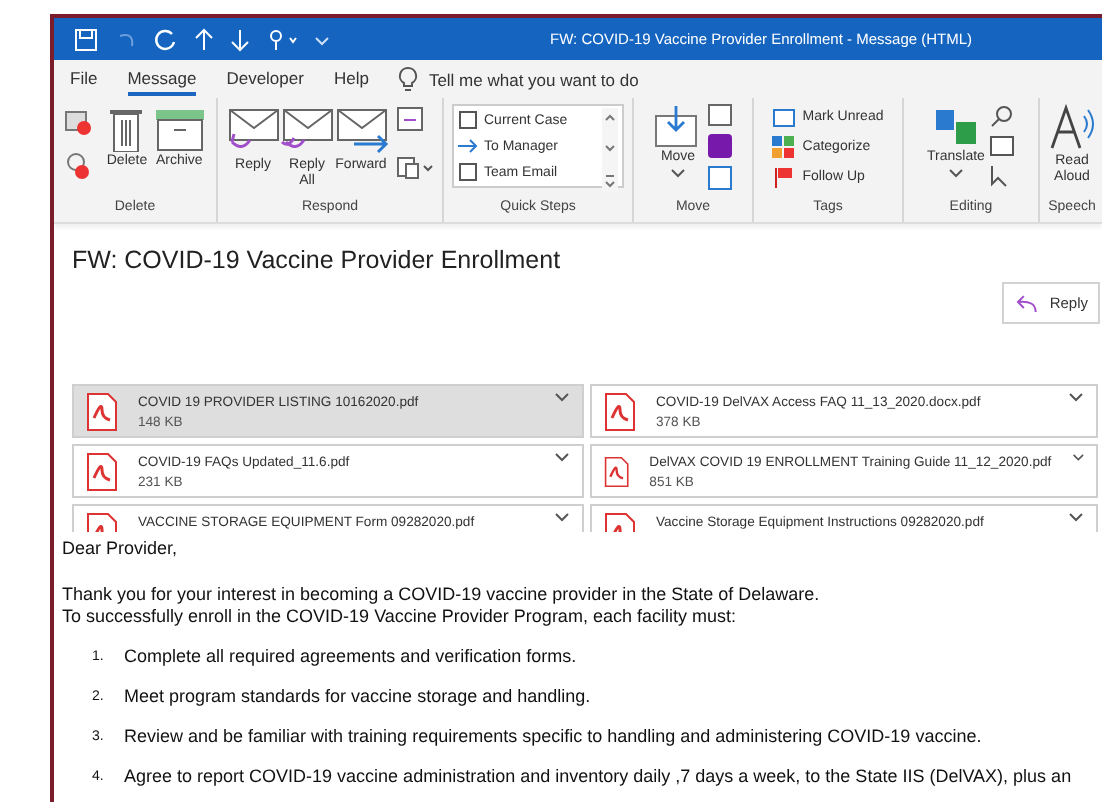  Describe the element at coordinates (678, 126) in the screenshot. I see `move-folder-icon` at that location.